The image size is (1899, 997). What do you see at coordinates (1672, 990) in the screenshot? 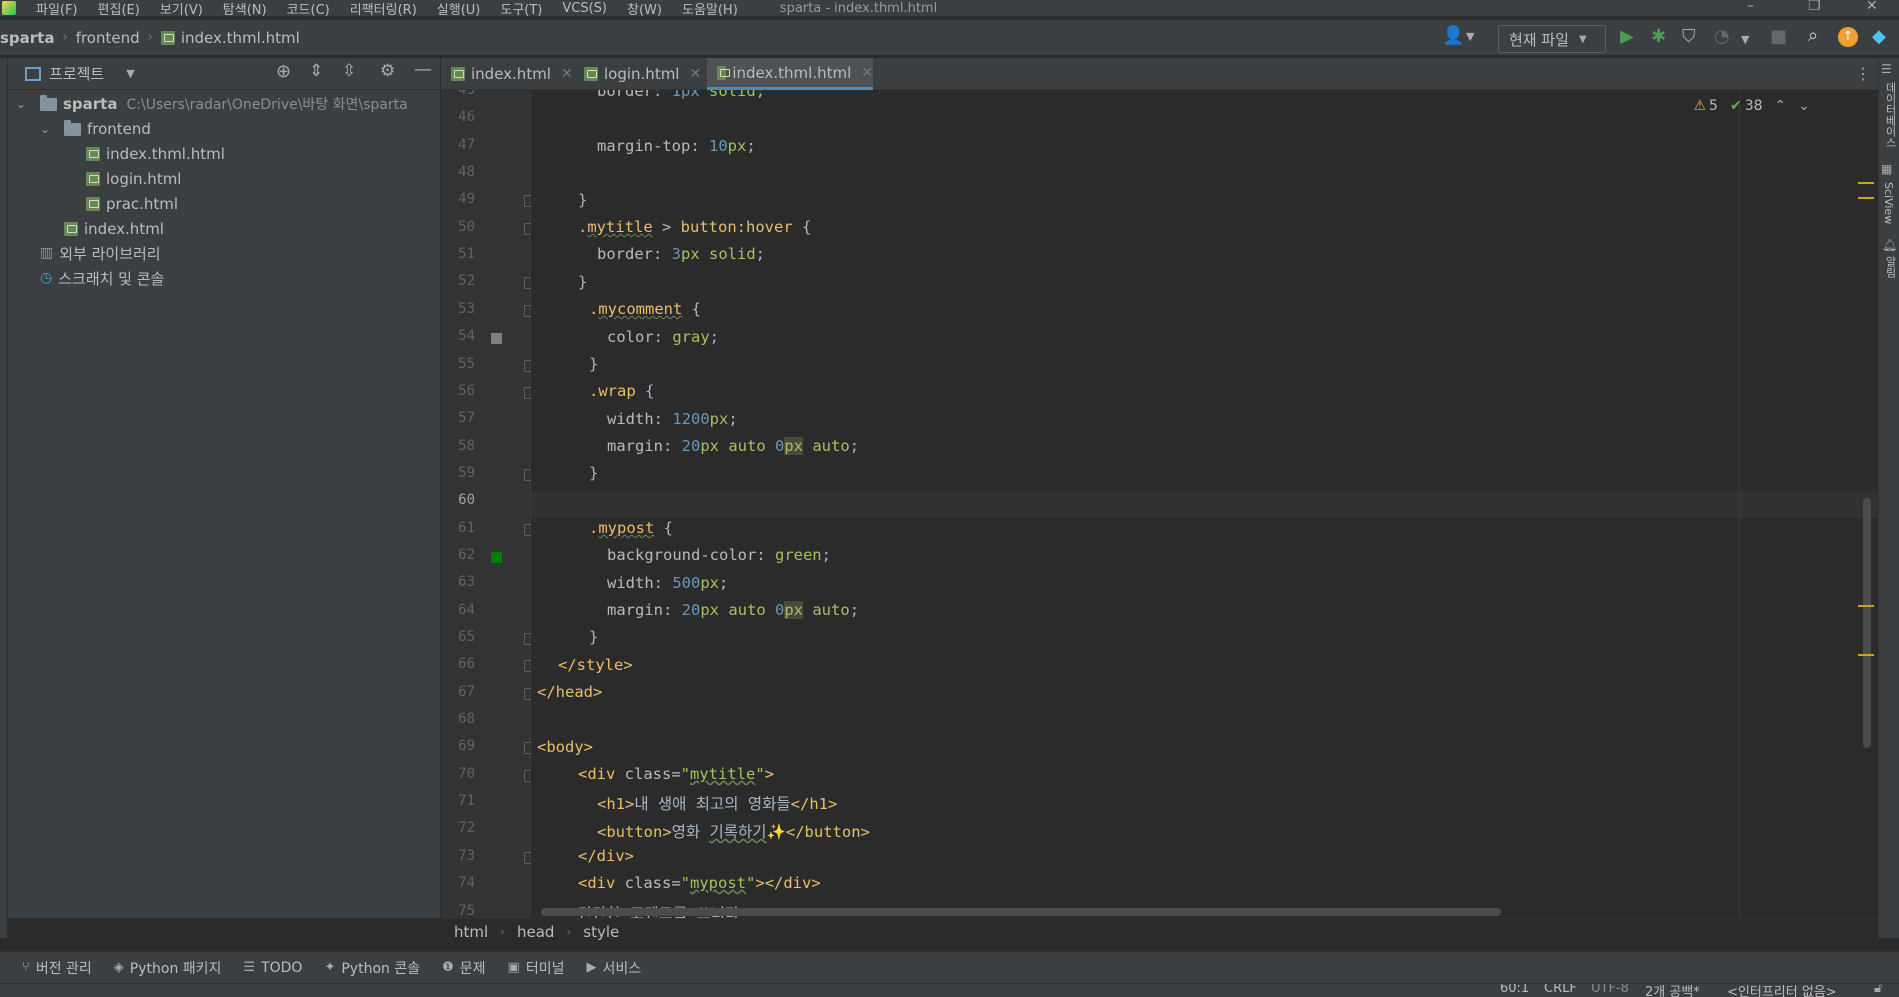
I see `status-indent: 2개 공백*` at bounding box center [1672, 990].